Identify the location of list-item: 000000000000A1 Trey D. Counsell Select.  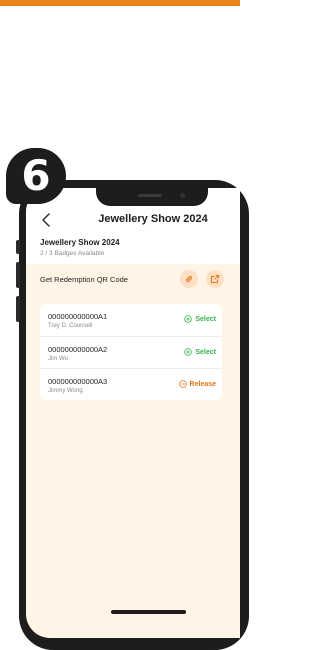
(131, 320).